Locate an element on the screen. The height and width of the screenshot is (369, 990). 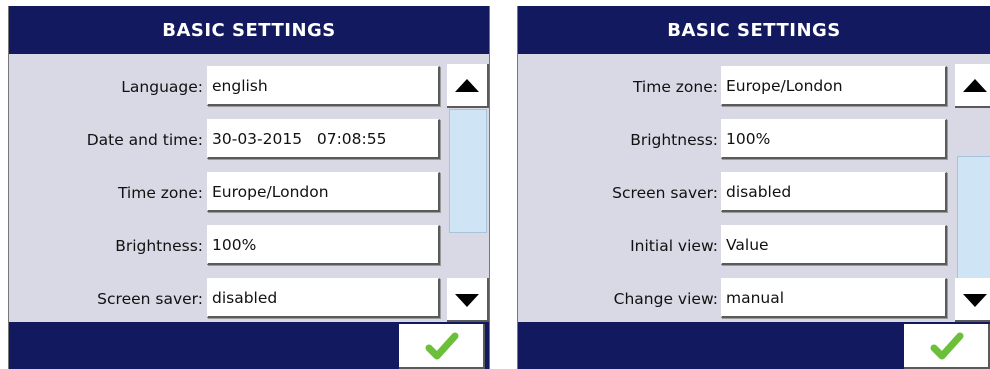
initial-view-label: Initial view: is located at coordinates (674, 246).